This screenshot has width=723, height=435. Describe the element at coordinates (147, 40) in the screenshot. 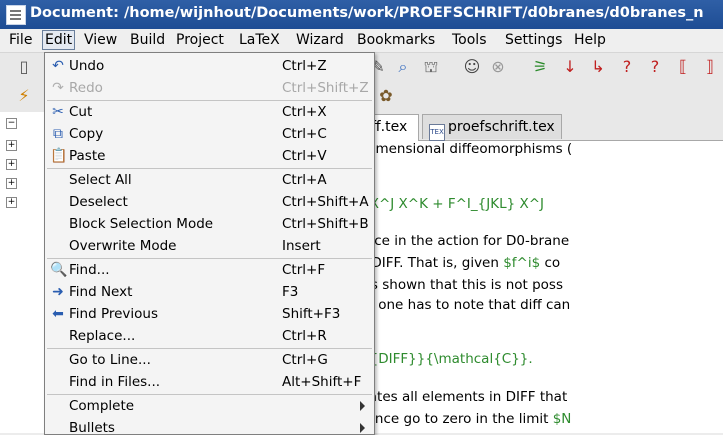

I see `menu-build: Build` at that location.